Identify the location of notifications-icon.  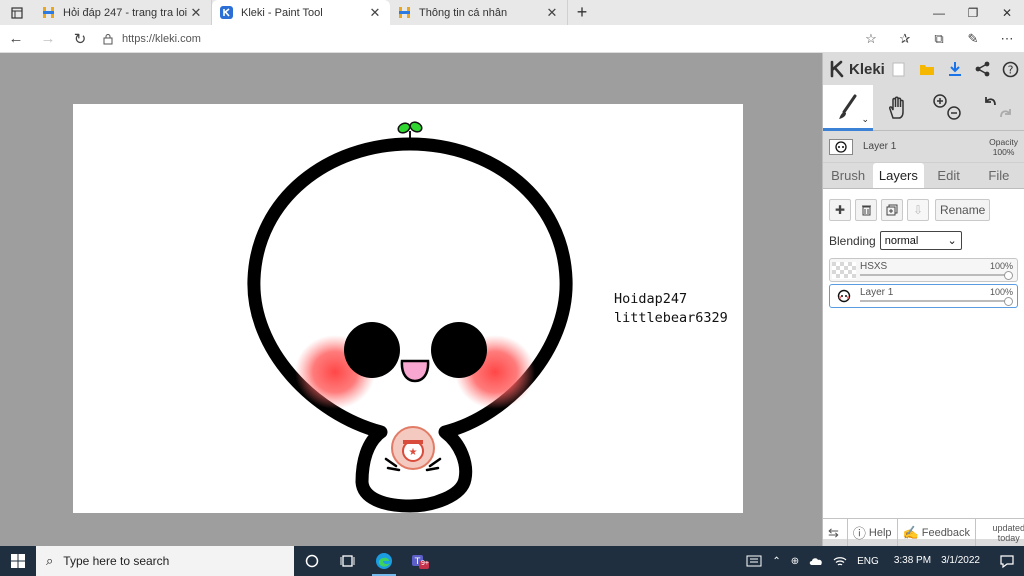
(1007, 561).